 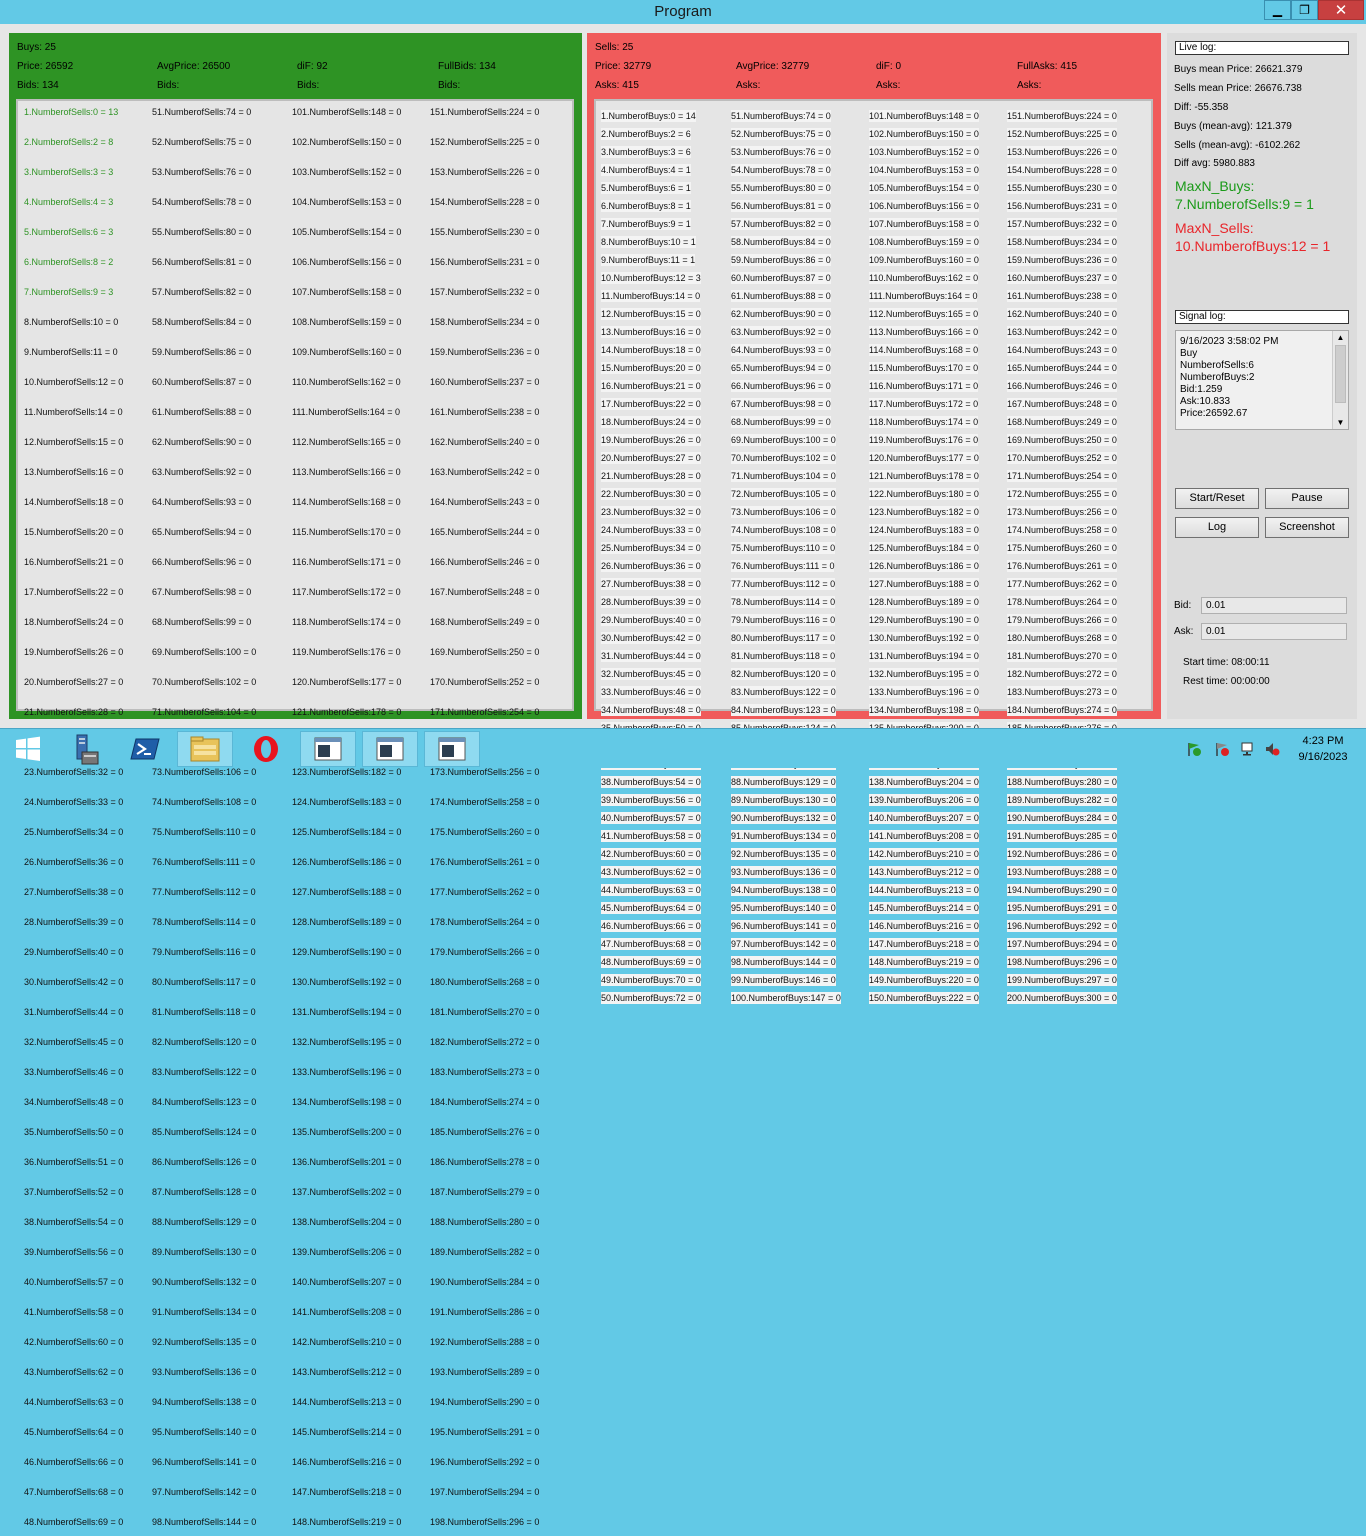 What do you see at coordinates (484, 532) in the screenshot?
I see `list-item: 165.NumberofSells:244 = 0` at bounding box center [484, 532].